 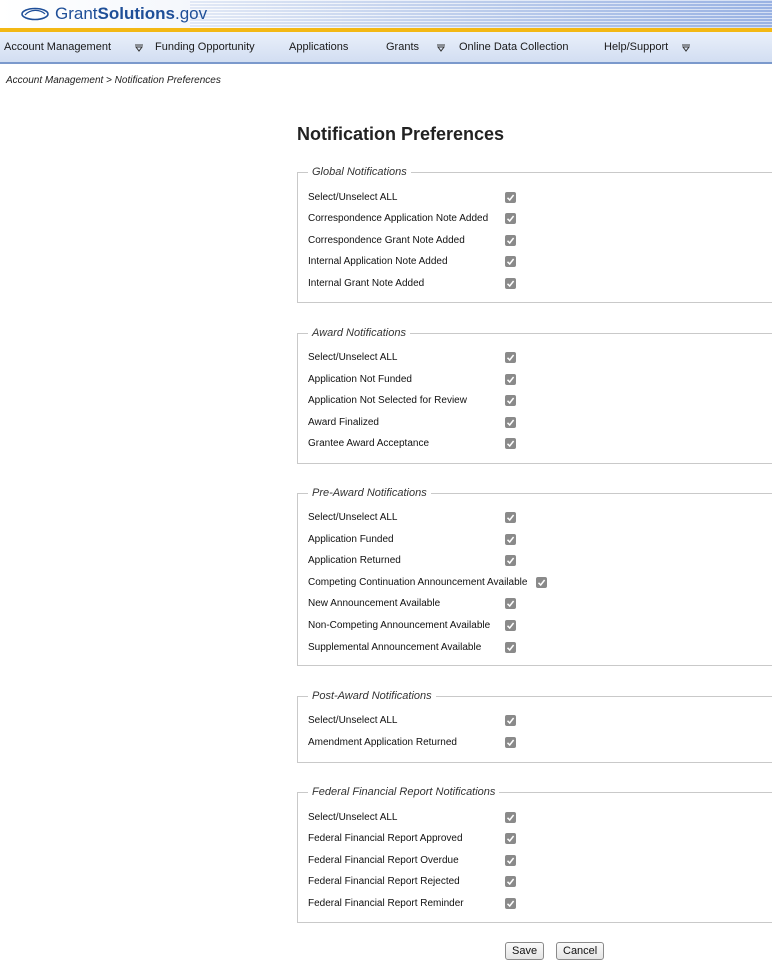 What do you see at coordinates (366, 283) in the screenshot?
I see `notification-label: Internal Grant Note Added` at bounding box center [366, 283].